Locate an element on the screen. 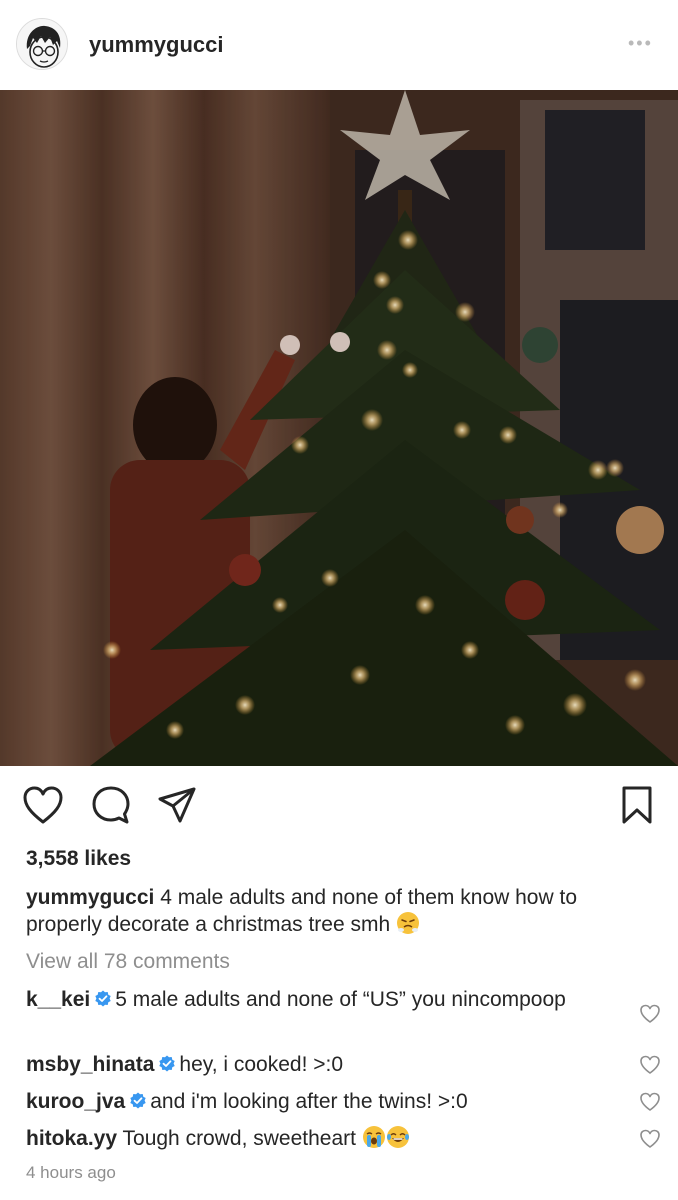  bookmark-icon is located at coordinates (637, 805).